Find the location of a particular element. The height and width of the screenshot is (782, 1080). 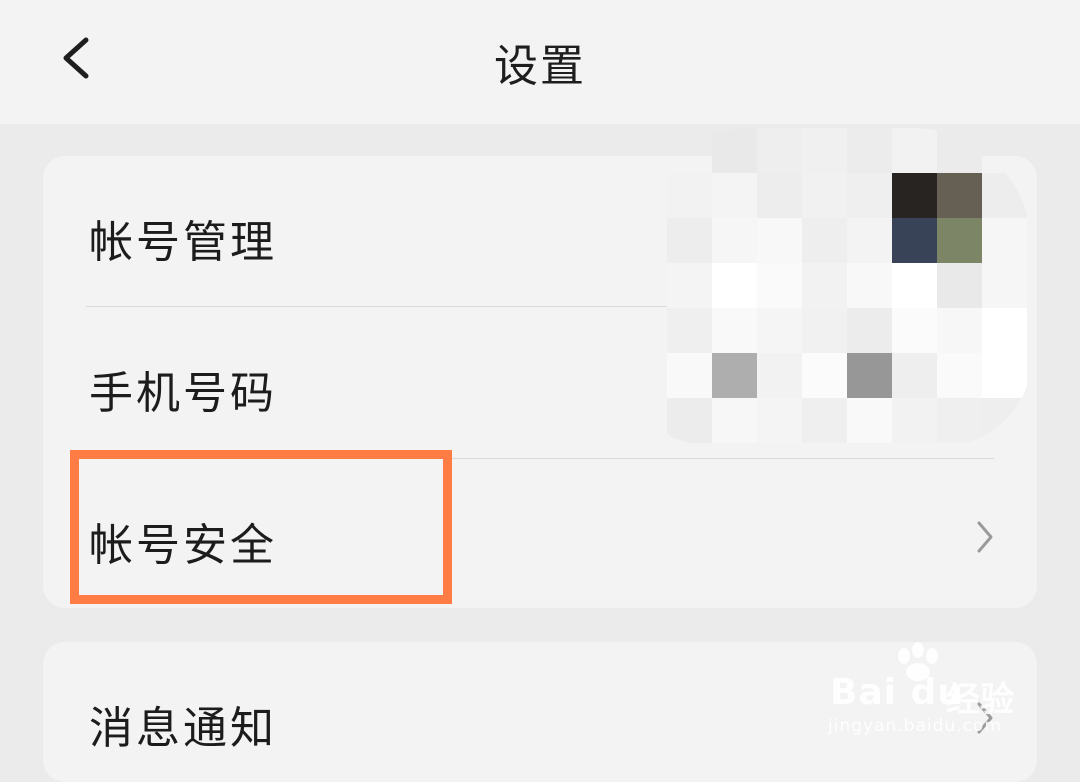

watermark-url: jingyan.baidu.com is located at coordinates (915, 726).